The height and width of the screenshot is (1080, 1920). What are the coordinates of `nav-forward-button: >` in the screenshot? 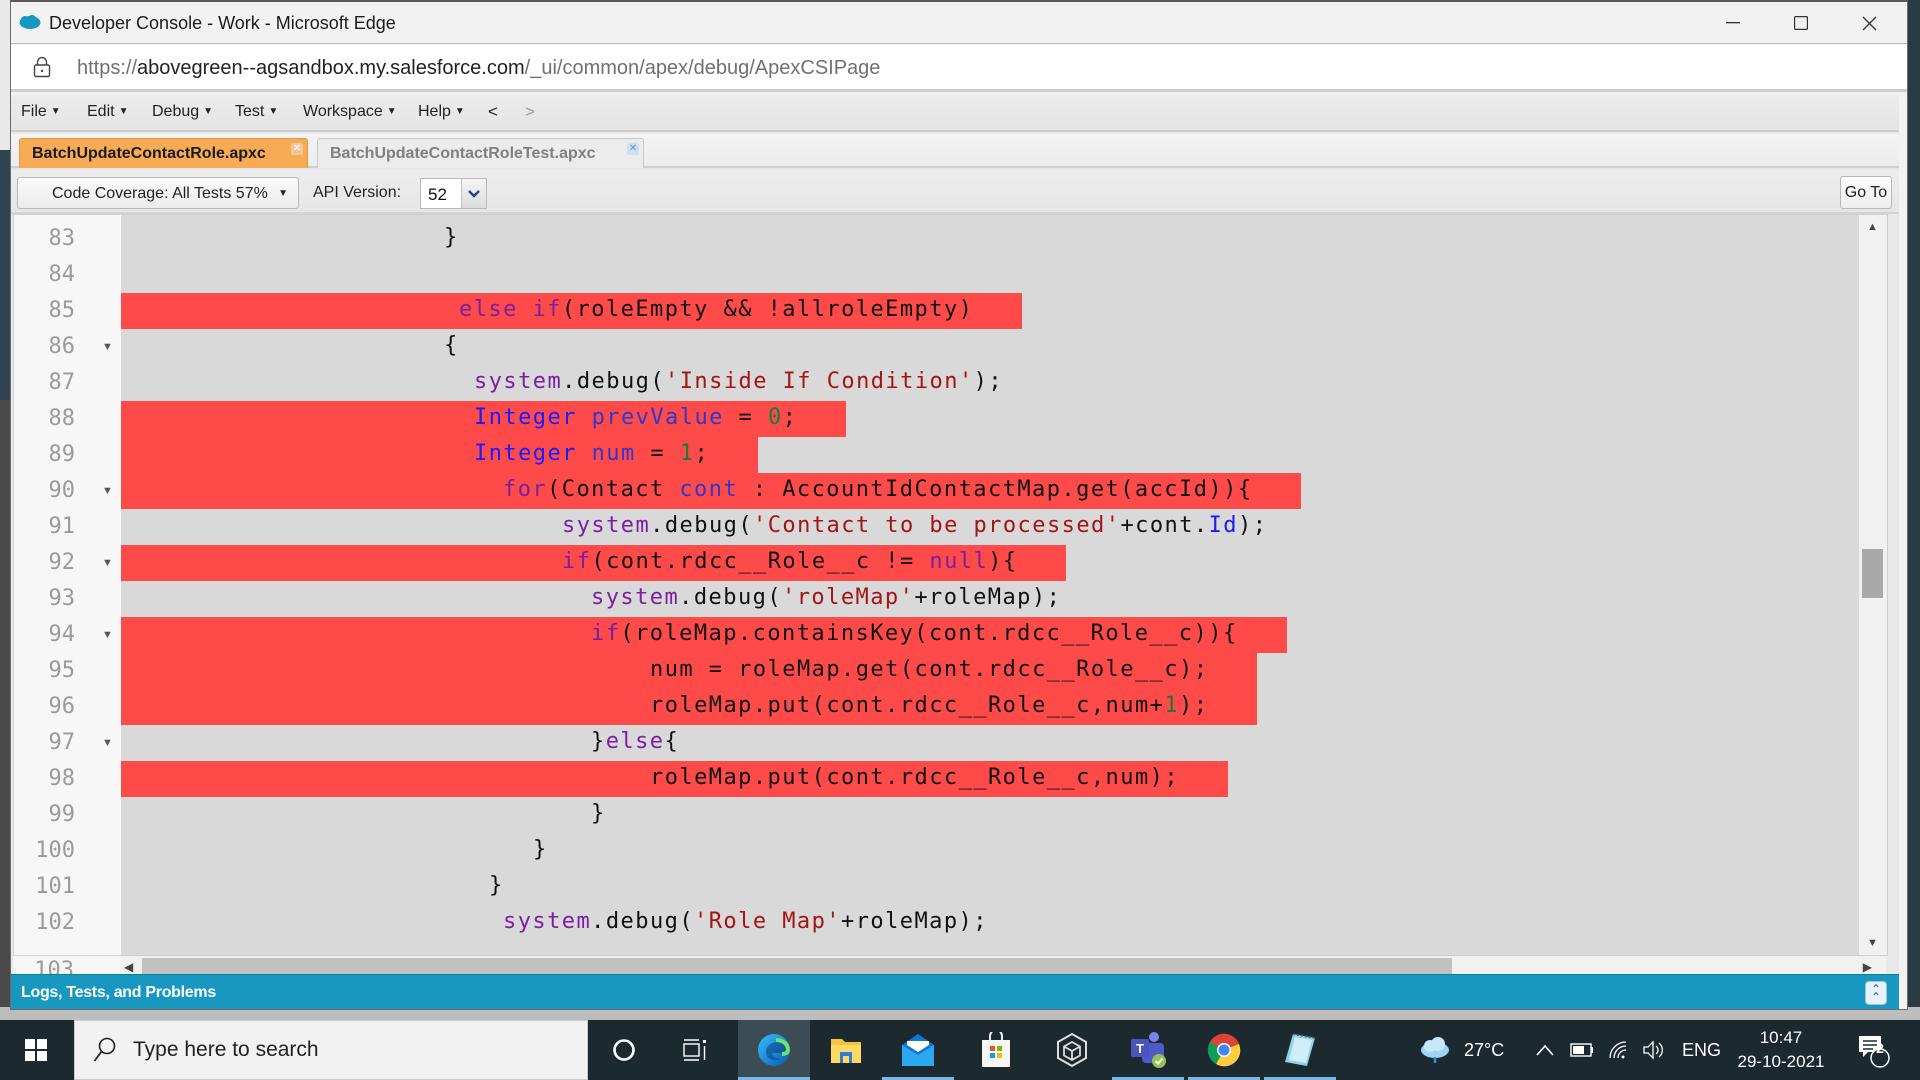 It's located at (530, 112).